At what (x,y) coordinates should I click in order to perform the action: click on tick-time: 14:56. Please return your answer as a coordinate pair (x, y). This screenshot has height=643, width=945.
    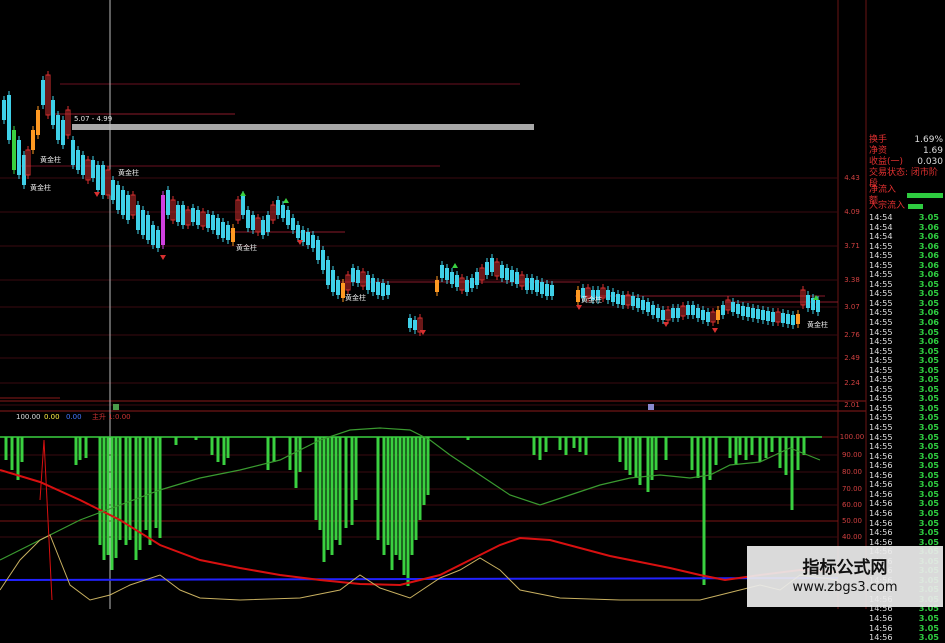
    Looking at the image, I should click on (881, 637).